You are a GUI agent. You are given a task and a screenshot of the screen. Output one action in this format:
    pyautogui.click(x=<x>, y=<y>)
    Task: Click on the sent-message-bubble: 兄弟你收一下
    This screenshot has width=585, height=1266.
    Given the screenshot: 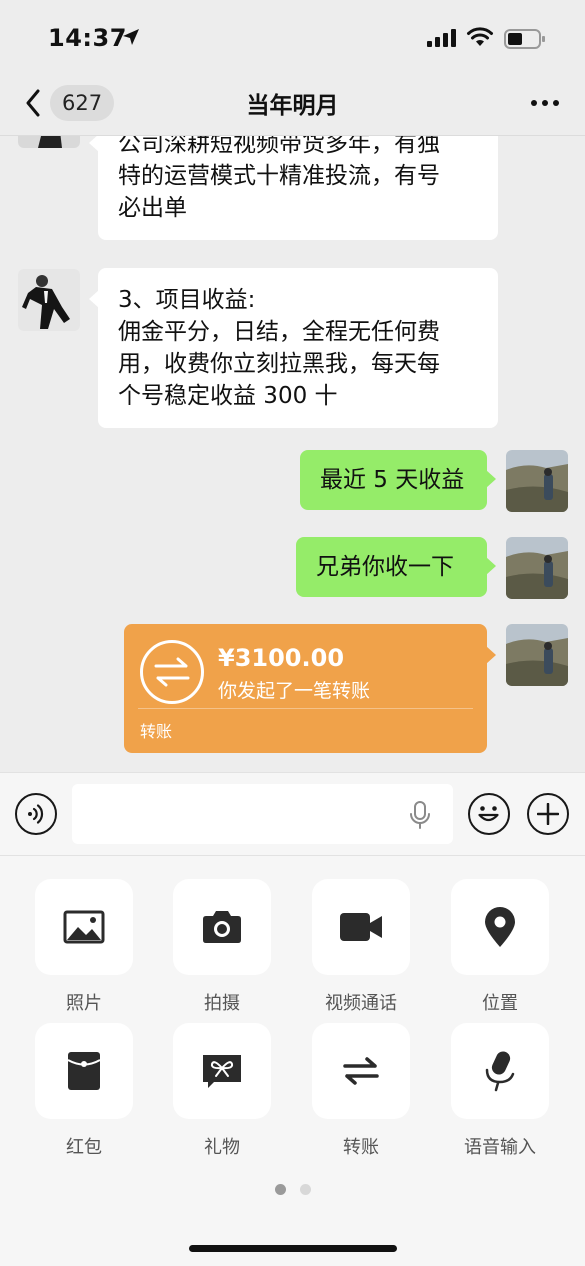 What is the action you would take?
    pyautogui.click(x=396, y=567)
    